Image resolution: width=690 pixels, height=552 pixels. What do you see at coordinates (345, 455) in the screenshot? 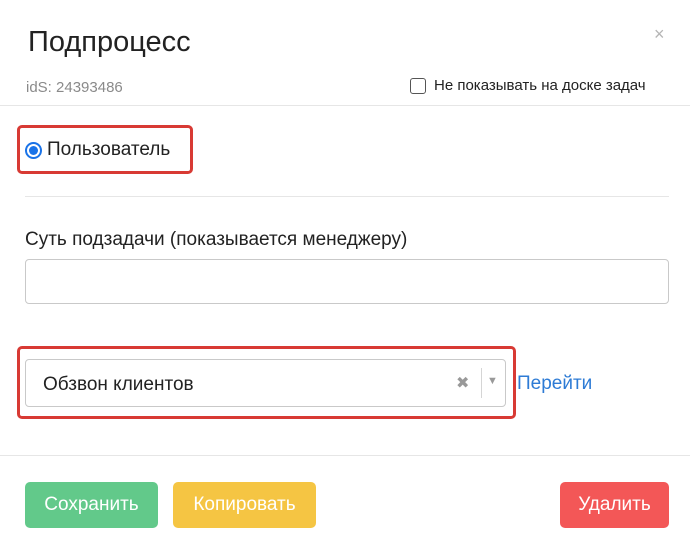
I see `footer-divider` at bounding box center [345, 455].